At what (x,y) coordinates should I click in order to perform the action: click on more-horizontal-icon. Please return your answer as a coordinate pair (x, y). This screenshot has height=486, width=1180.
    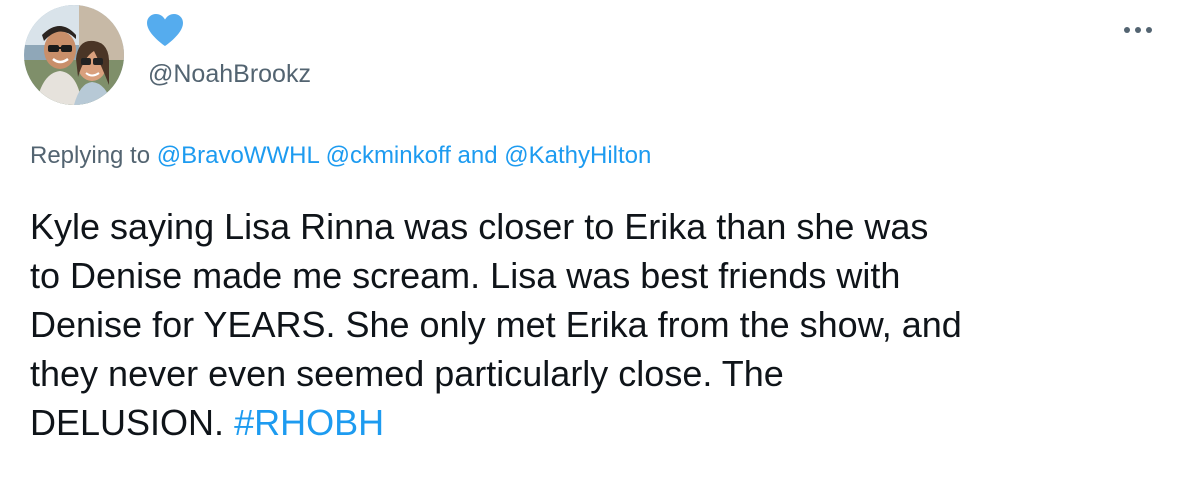
    Looking at the image, I should click on (1138, 30).